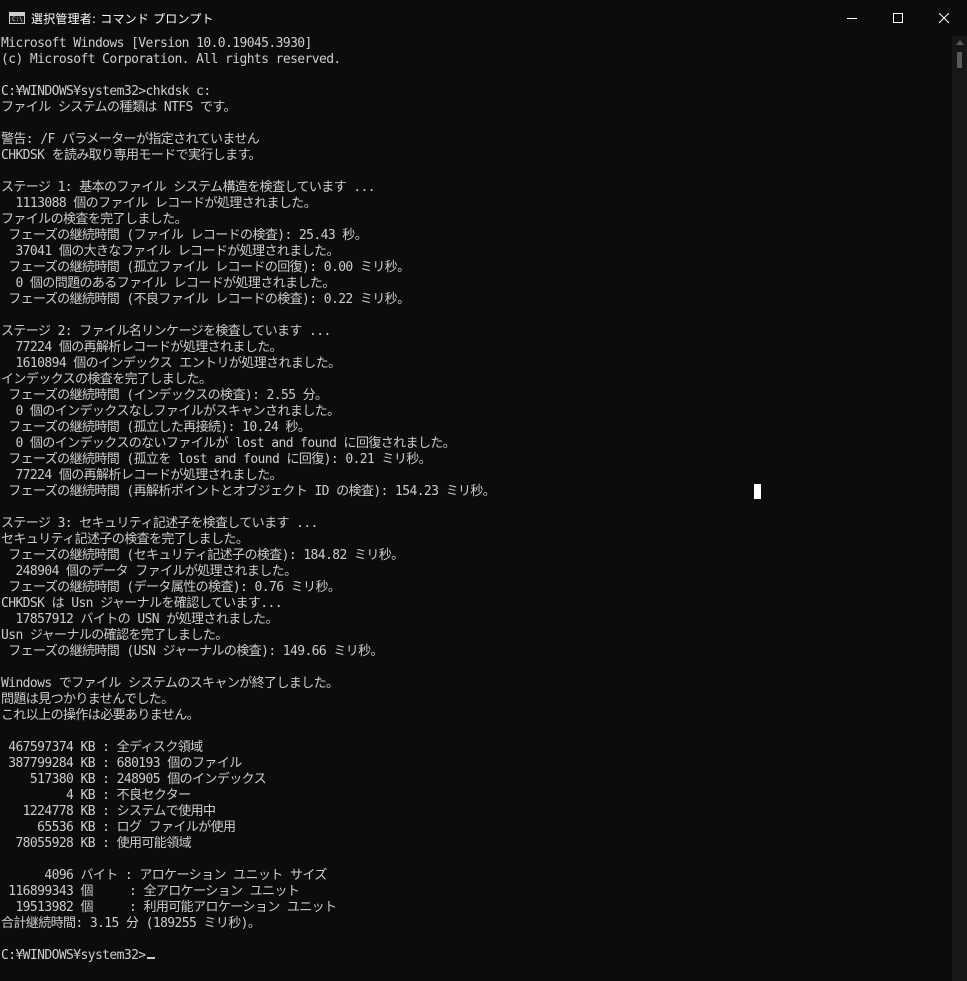 Image resolution: width=967 pixels, height=981 pixels. Describe the element at coordinates (122, 18) in the screenshot. I see `window-title: 選択管理者: コマンド プロンプト` at that location.